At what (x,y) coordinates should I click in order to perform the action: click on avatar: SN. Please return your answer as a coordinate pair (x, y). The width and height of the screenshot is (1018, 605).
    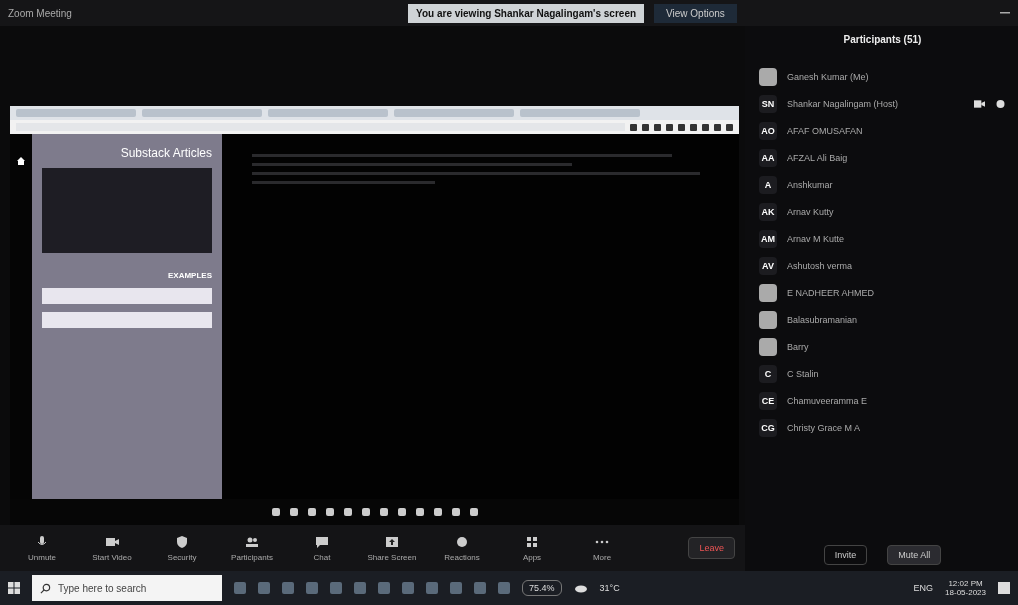
    Looking at the image, I should click on (768, 103).